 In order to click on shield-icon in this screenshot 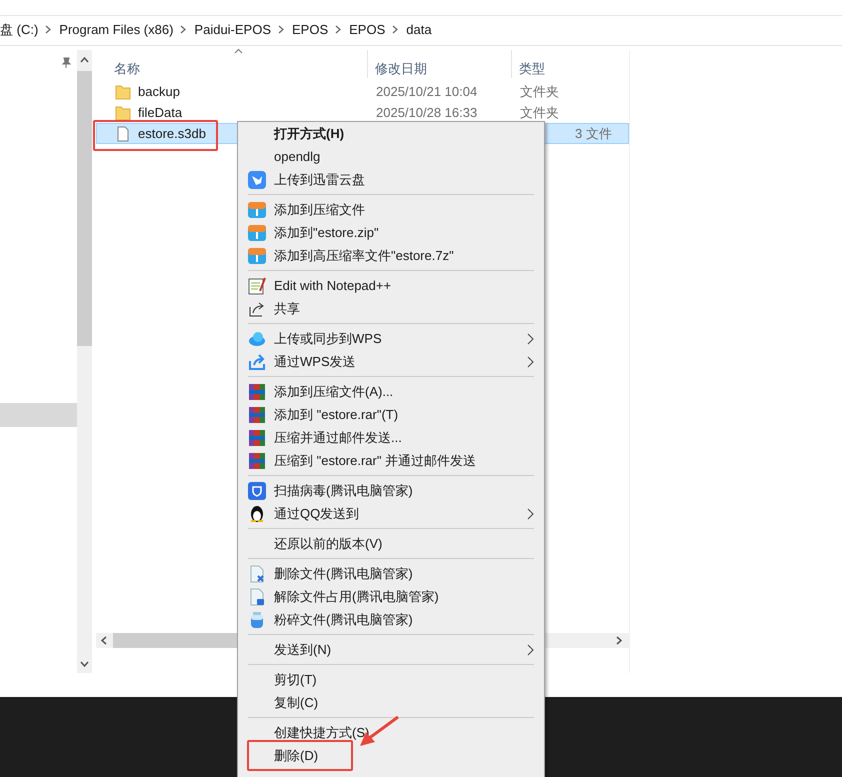, I will do `click(257, 491)`.